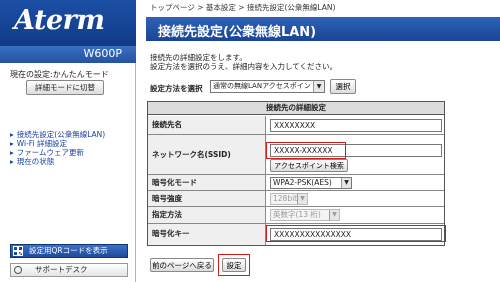 The height and width of the screenshot is (282, 500). I want to click on strength-select: 128bit ▼, so click(289, 199).